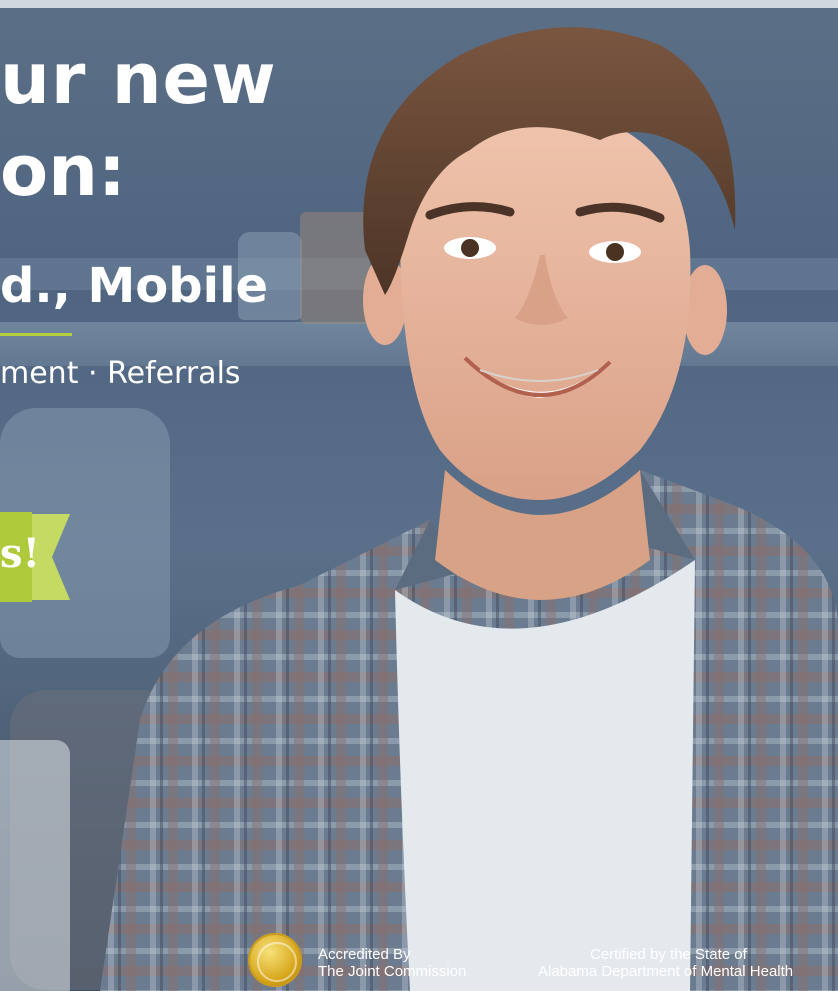  What do you see at coordinates (120, 373) in the screenshot?
I see `services-line: ment · Referrals` at bounding box center [120, 373].